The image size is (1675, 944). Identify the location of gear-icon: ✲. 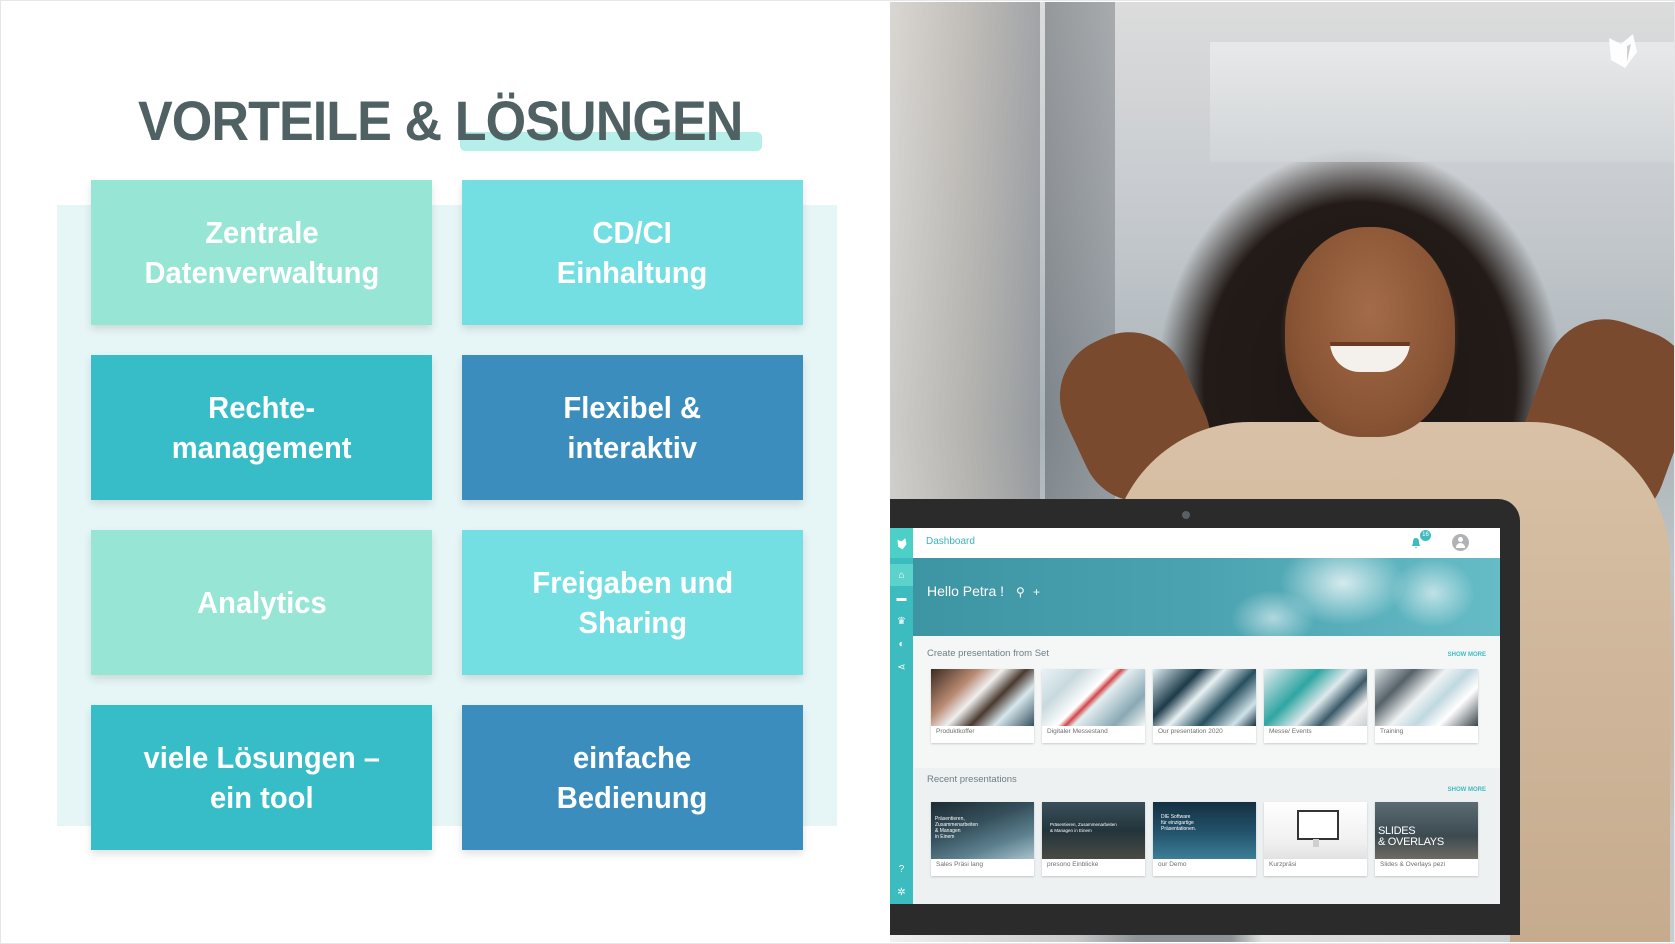
(901, 892).